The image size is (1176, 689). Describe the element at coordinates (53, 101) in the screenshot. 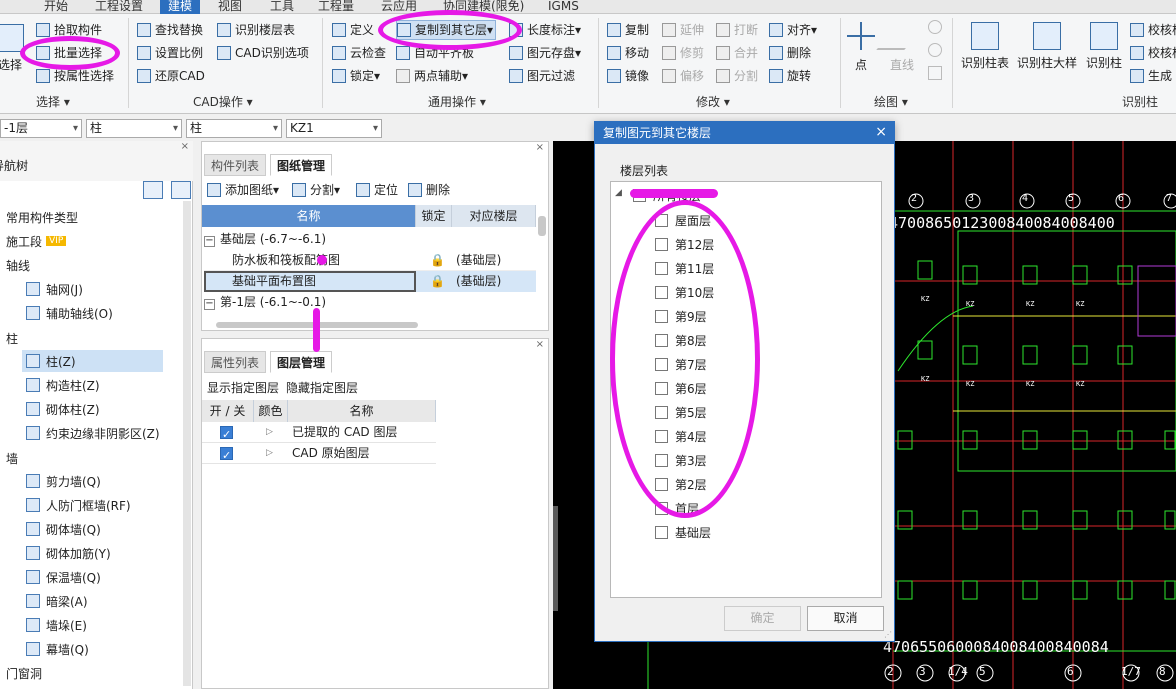

I see `group-select-label: 选择 ▾` at that location.